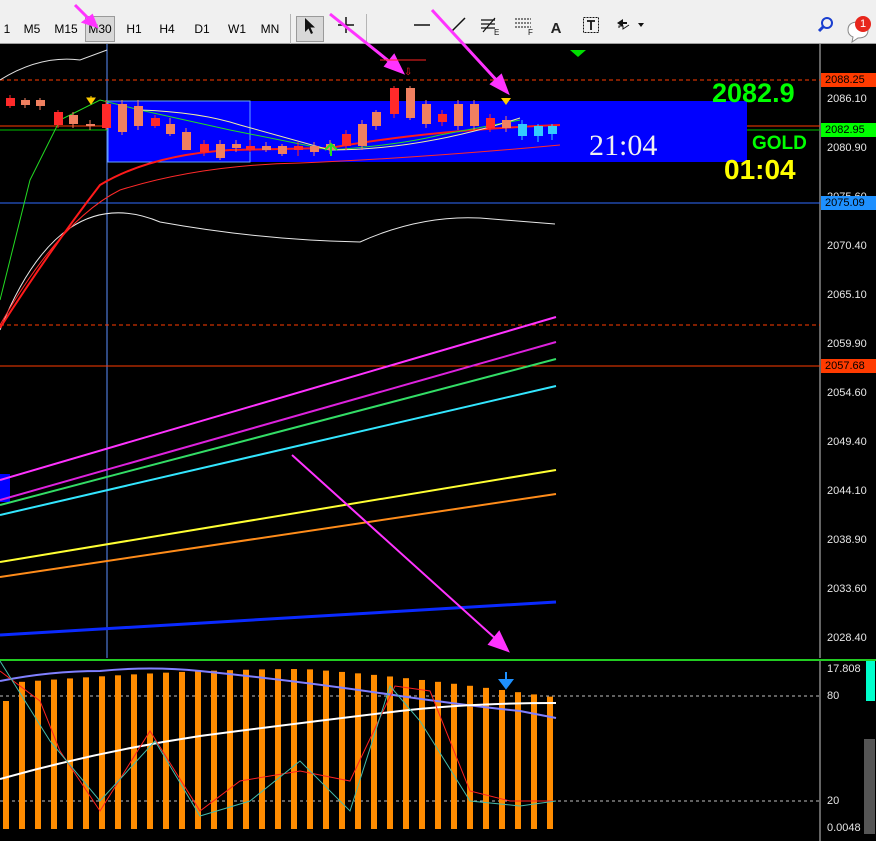 The width and height of the screenshot is (876, 841). What do you see at coordinates (847, 344) in the screenshot?
I see `price-label: 2059.90` at bounding box center [847, 344].